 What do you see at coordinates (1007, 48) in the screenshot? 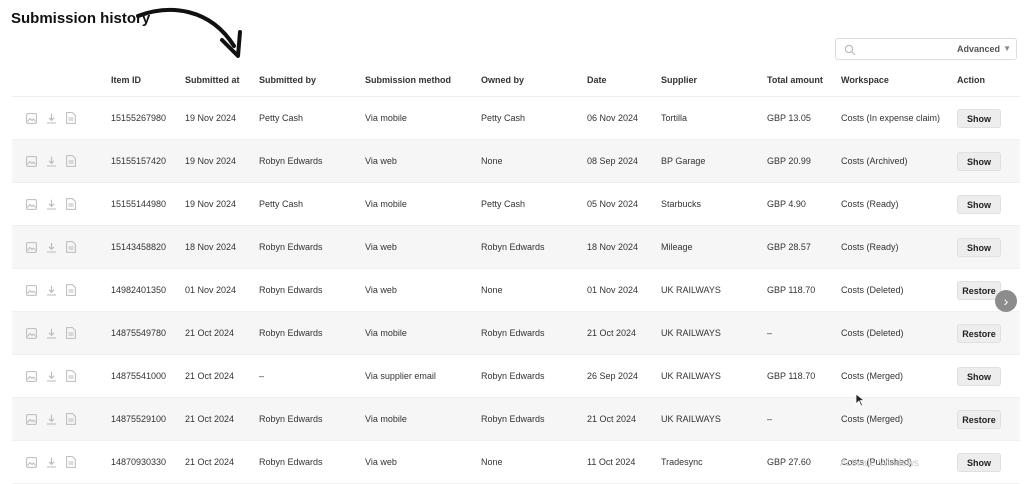
I see `chevron-down-icon: ▼` at bounding box center [1007, 48].